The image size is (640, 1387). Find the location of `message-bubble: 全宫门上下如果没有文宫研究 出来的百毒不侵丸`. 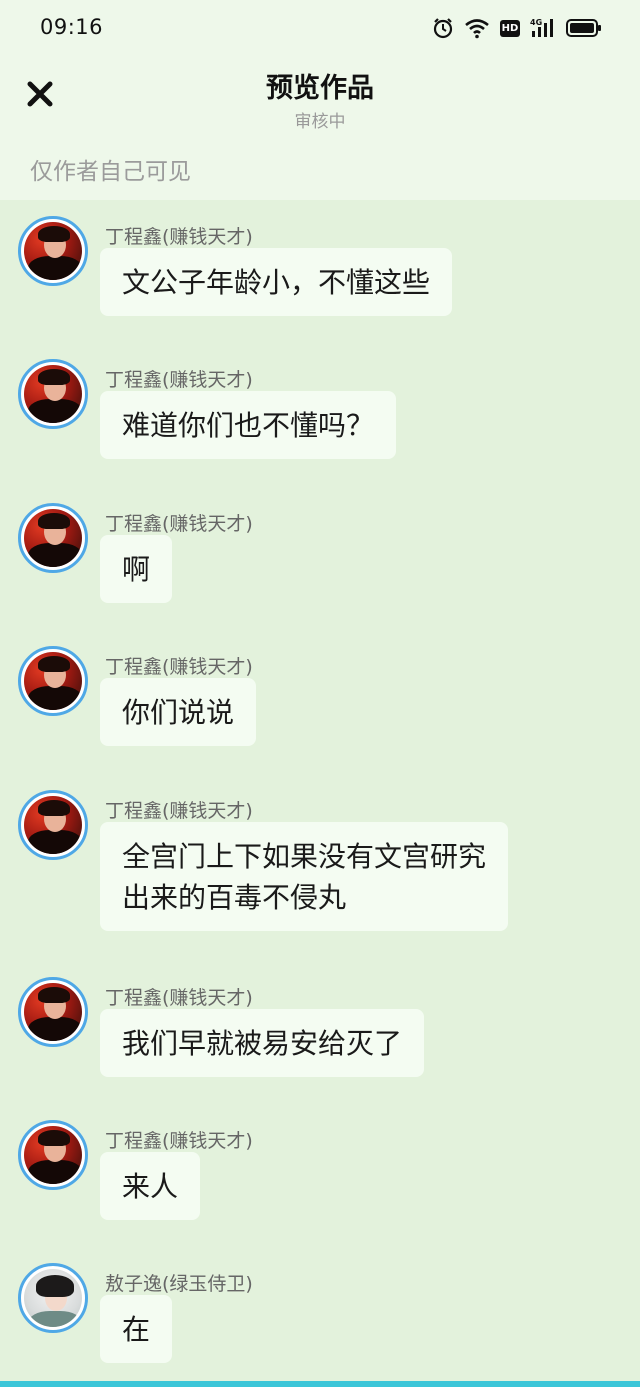

message-bubble: 全宫门上下如果没有文宫研究 出来的百毒不侵丸 is located at coordinates (304, 876).